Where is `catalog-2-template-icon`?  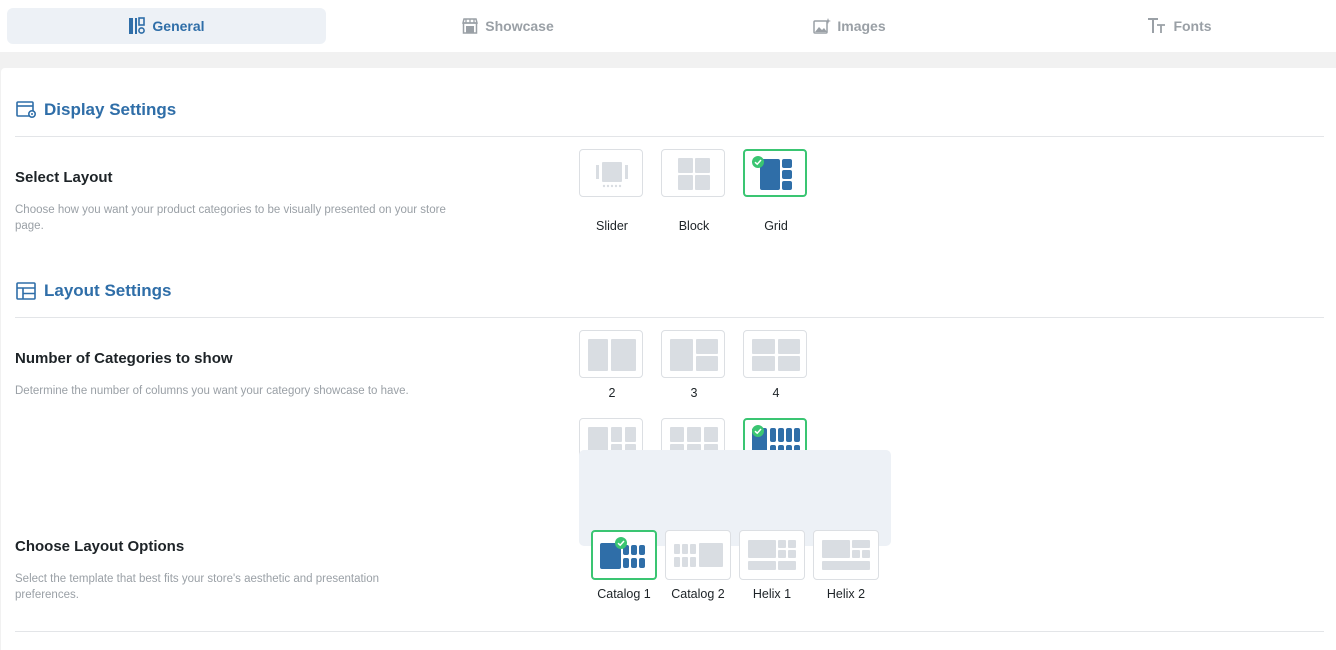
catalog-2-template-icon is located at coordinates (698, 555).